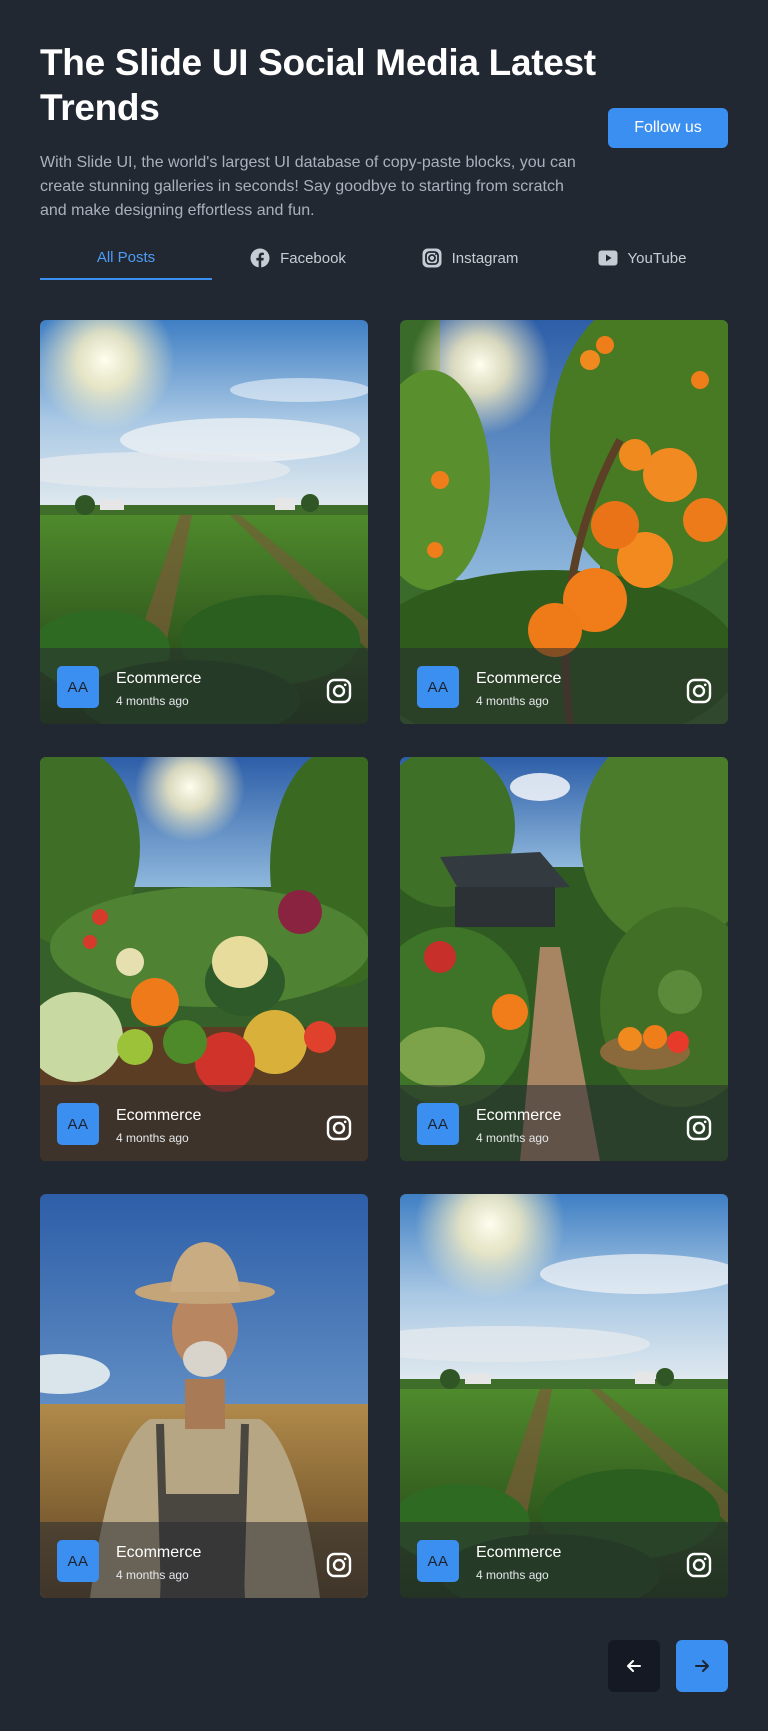 Image resolution: width=768 pixels, height=1731 pixels. What do you see at coordinates (318, 85) in the screenshot?
I see `page-title: The Slide UI Social Media Latest Trends` at bounding box center [318, 85].